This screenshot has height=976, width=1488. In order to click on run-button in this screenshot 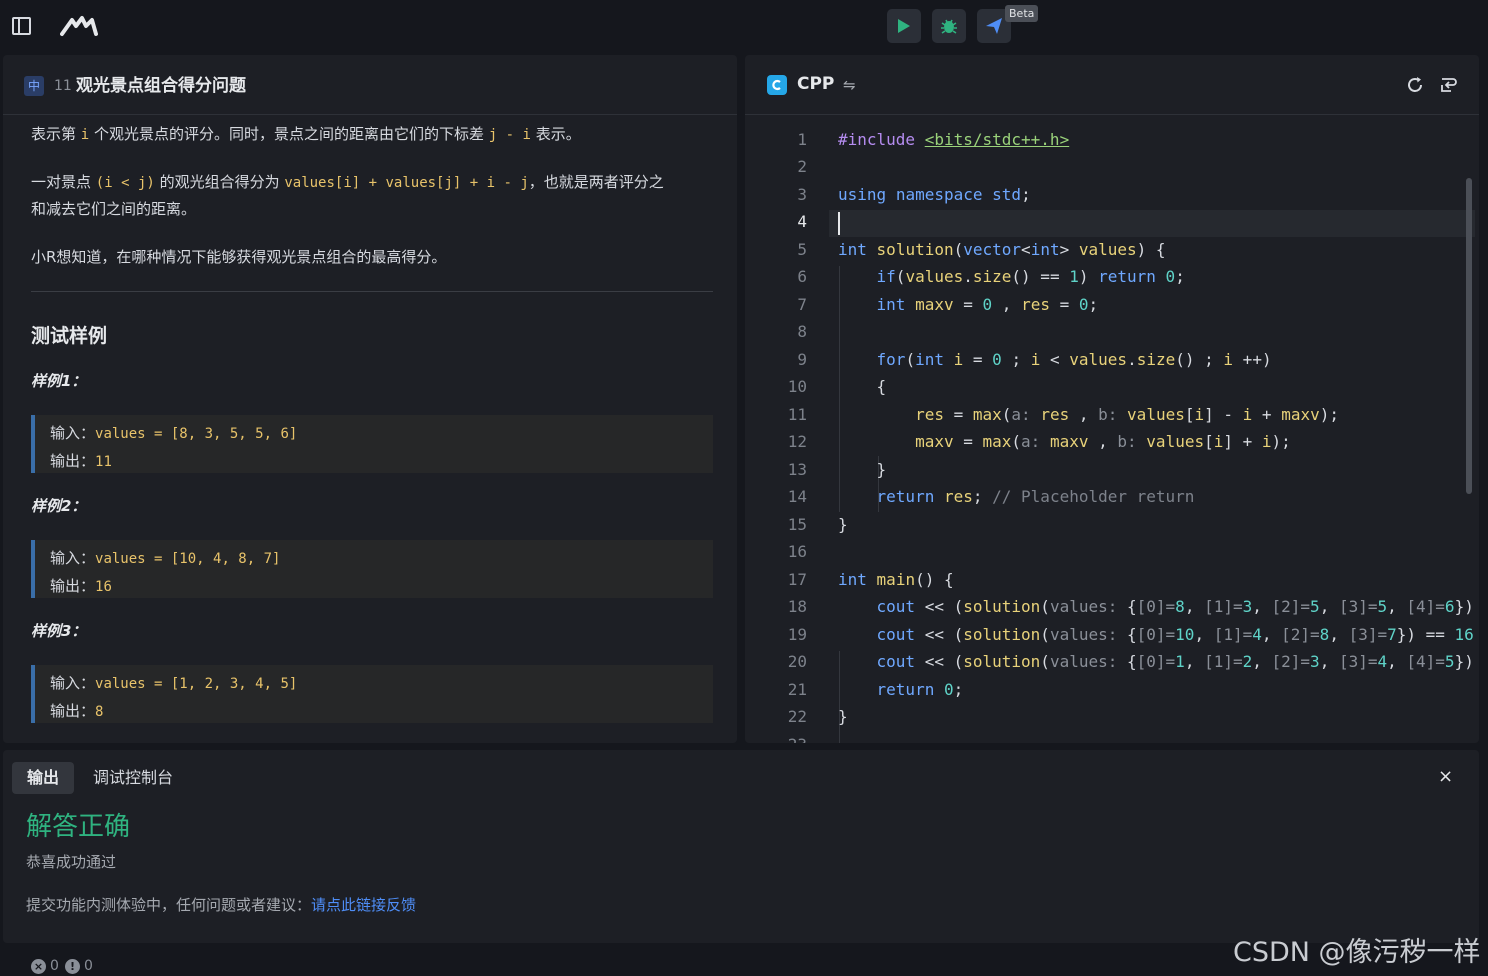, I will do `click(904, 26)`.